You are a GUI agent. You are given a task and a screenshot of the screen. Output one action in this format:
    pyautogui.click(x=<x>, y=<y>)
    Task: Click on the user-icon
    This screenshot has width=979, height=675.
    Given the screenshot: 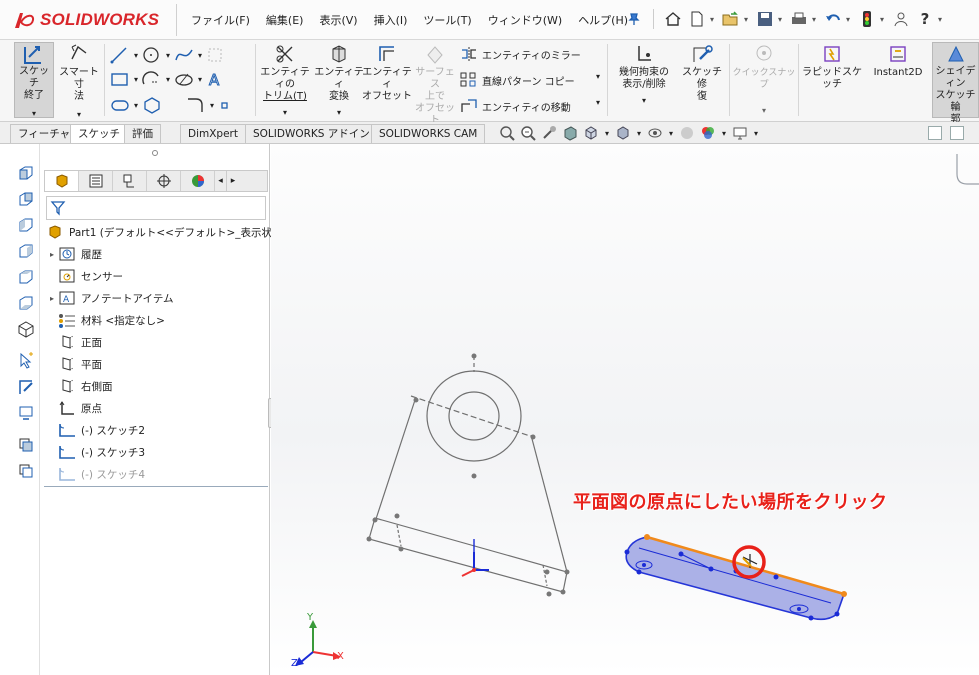 What is the action you would take?
    pyautogui.click(x=901, y=19)
    